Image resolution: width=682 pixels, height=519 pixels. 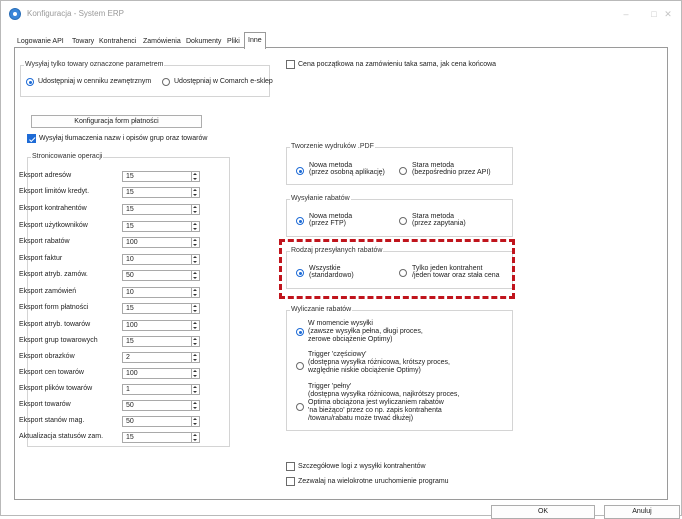 What do you see at coordinates (341, 14) in the screenshot?
I see `title-bar: Konfiguracja - System ERP – □ ✕` at bounding box center [341, 14].